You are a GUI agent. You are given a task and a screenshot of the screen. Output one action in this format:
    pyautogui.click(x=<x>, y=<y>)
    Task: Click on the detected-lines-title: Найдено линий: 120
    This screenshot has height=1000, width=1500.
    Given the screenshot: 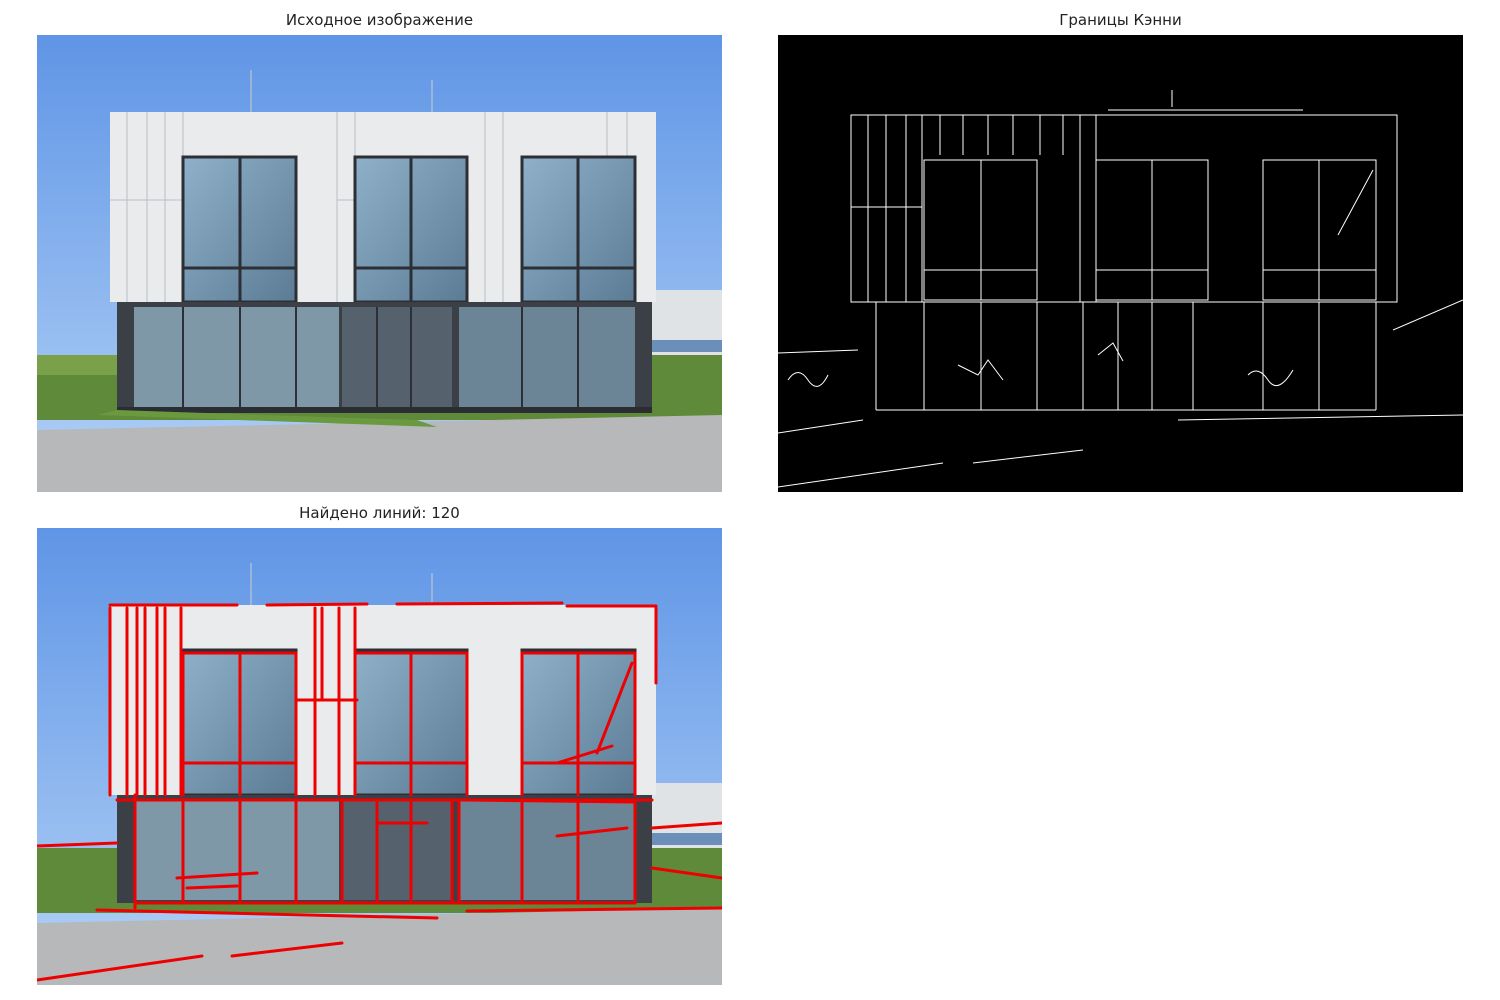 What is the action you would take?
    pyautogui.click(x=379, y=513)
    